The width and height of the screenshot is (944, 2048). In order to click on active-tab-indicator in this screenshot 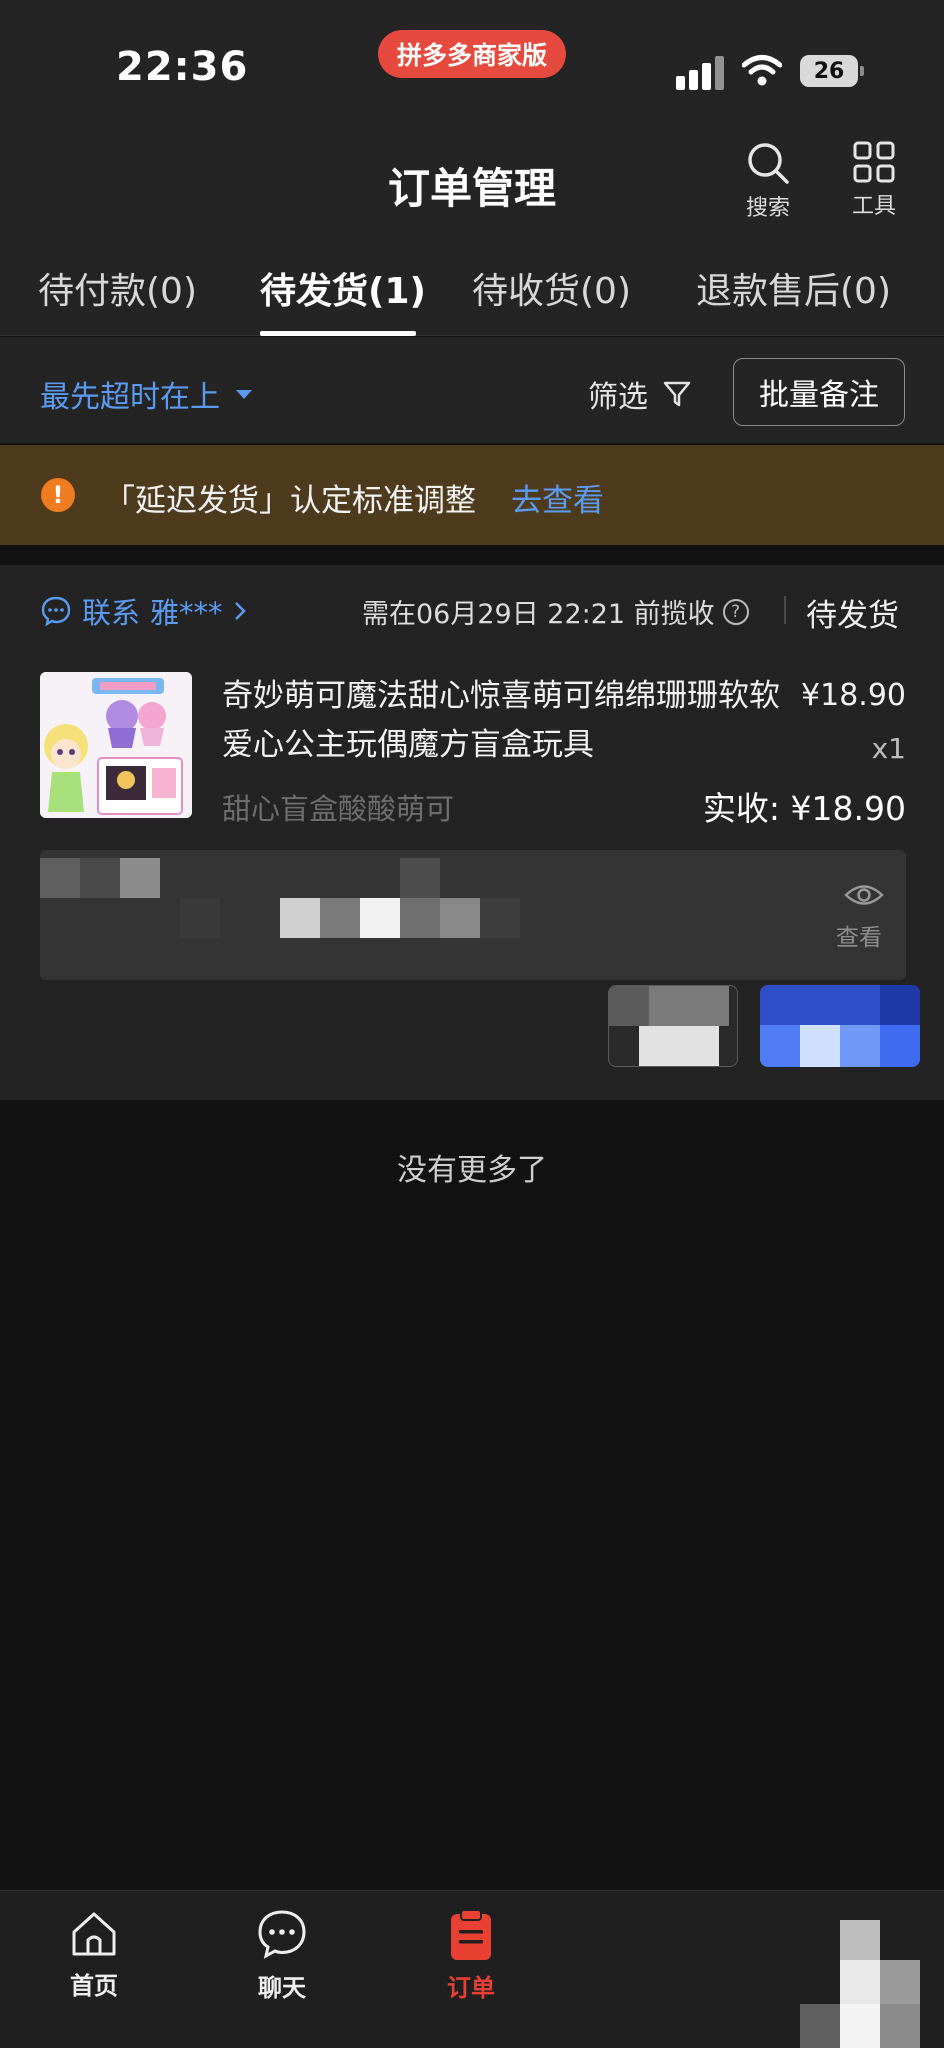, I will do `click(338, 333)`.